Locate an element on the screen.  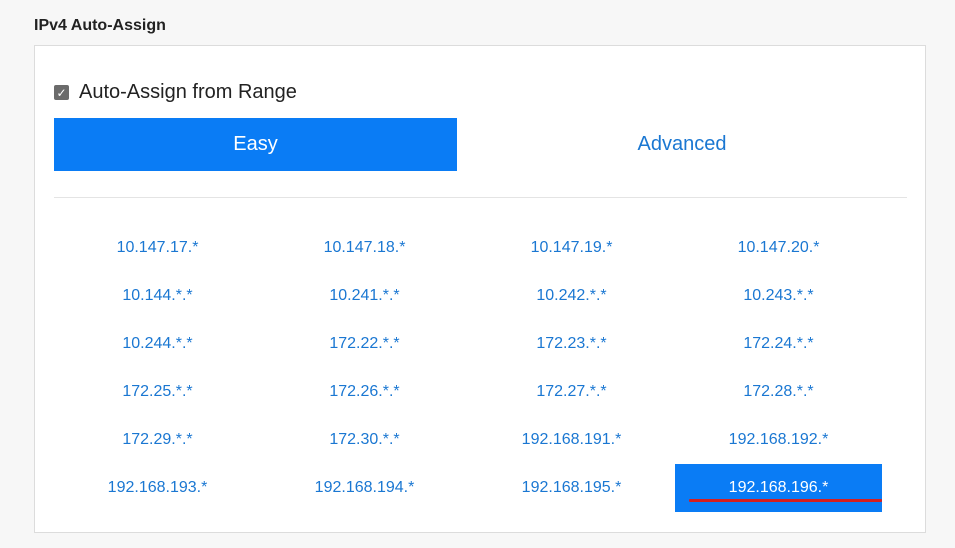
range-option: 192.168.191.* is located at coordinates (571, 440).